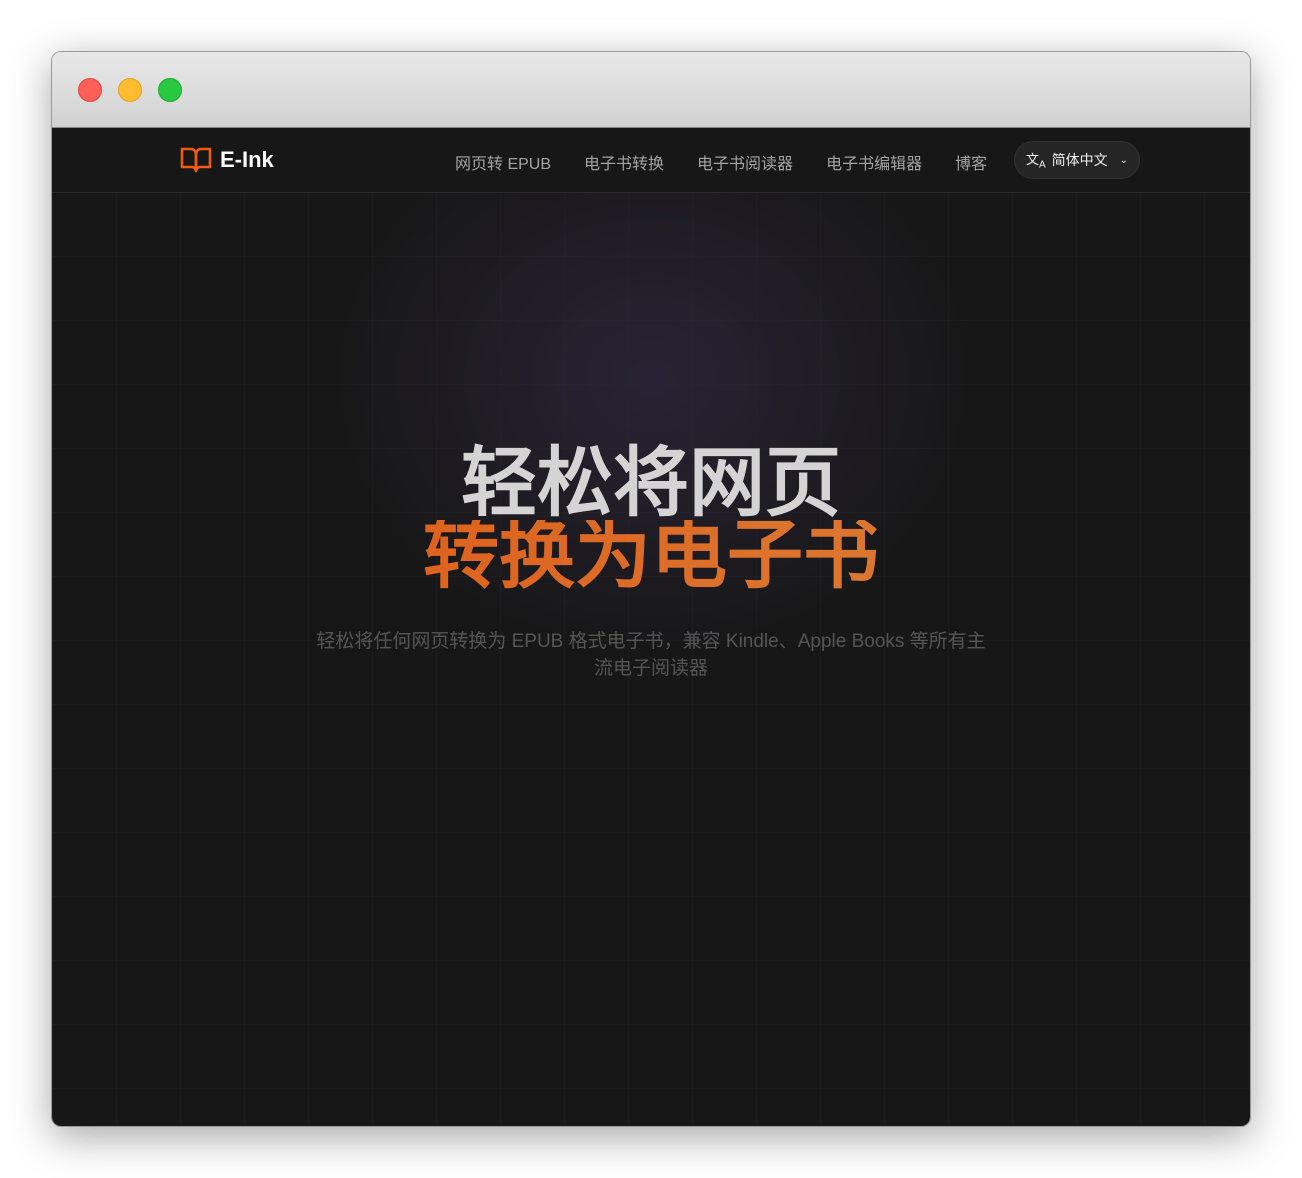  I want to click on language-selector: 文A 简体中文 ⌄, so click(1077, 160).